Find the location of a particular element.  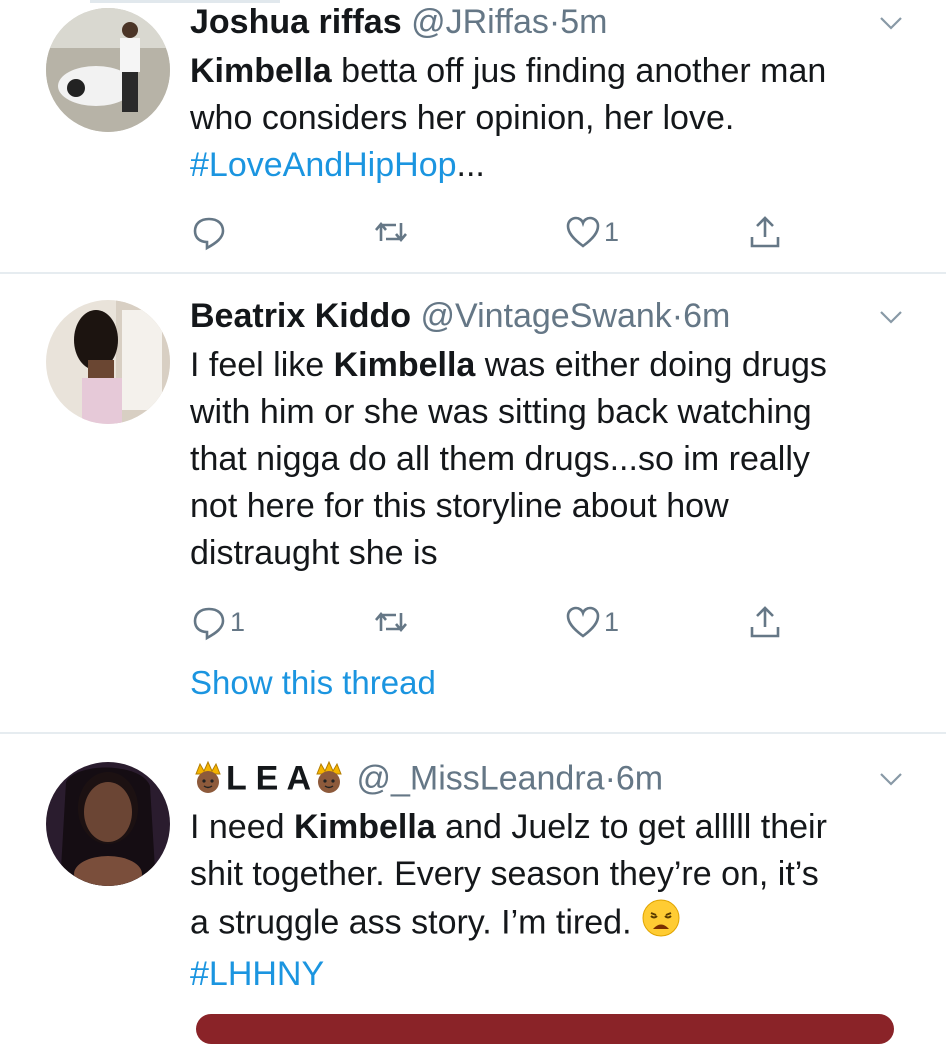

tweet-actions: 1 is located at coordinates (550, 232).